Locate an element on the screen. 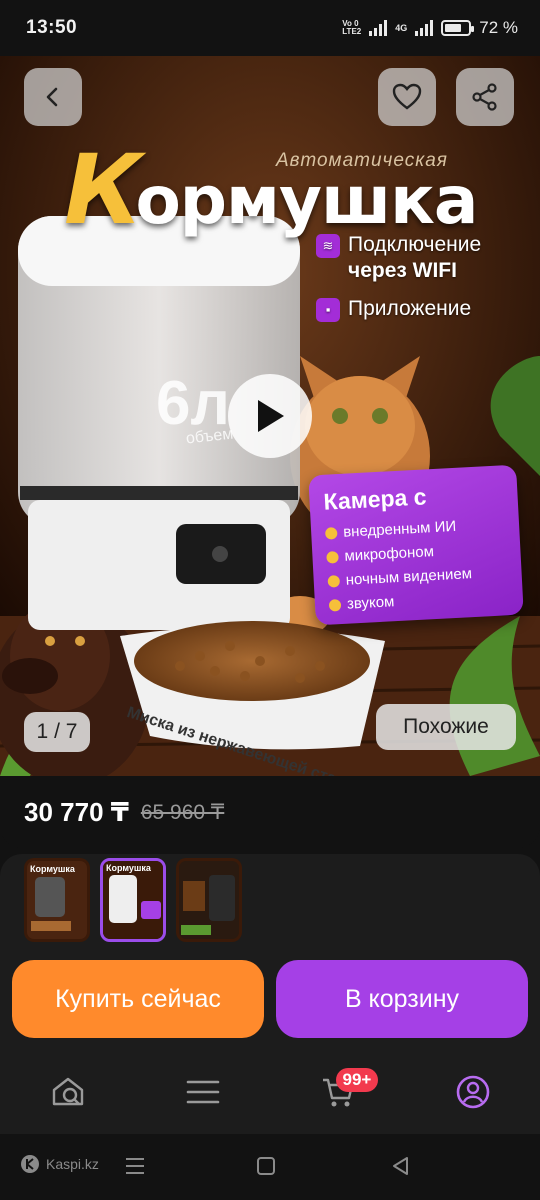  old-price: 65 960 ₸ is located at coordinates (182, 812).